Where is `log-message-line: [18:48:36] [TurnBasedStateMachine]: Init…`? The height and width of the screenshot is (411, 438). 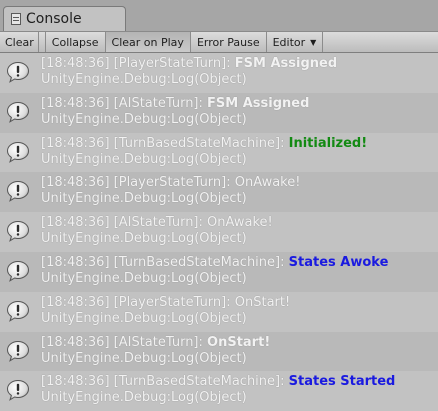
log-message-line: [18:48:36] [TurnBasedStateMachine]: Init… is located at coordinates (204, 143).